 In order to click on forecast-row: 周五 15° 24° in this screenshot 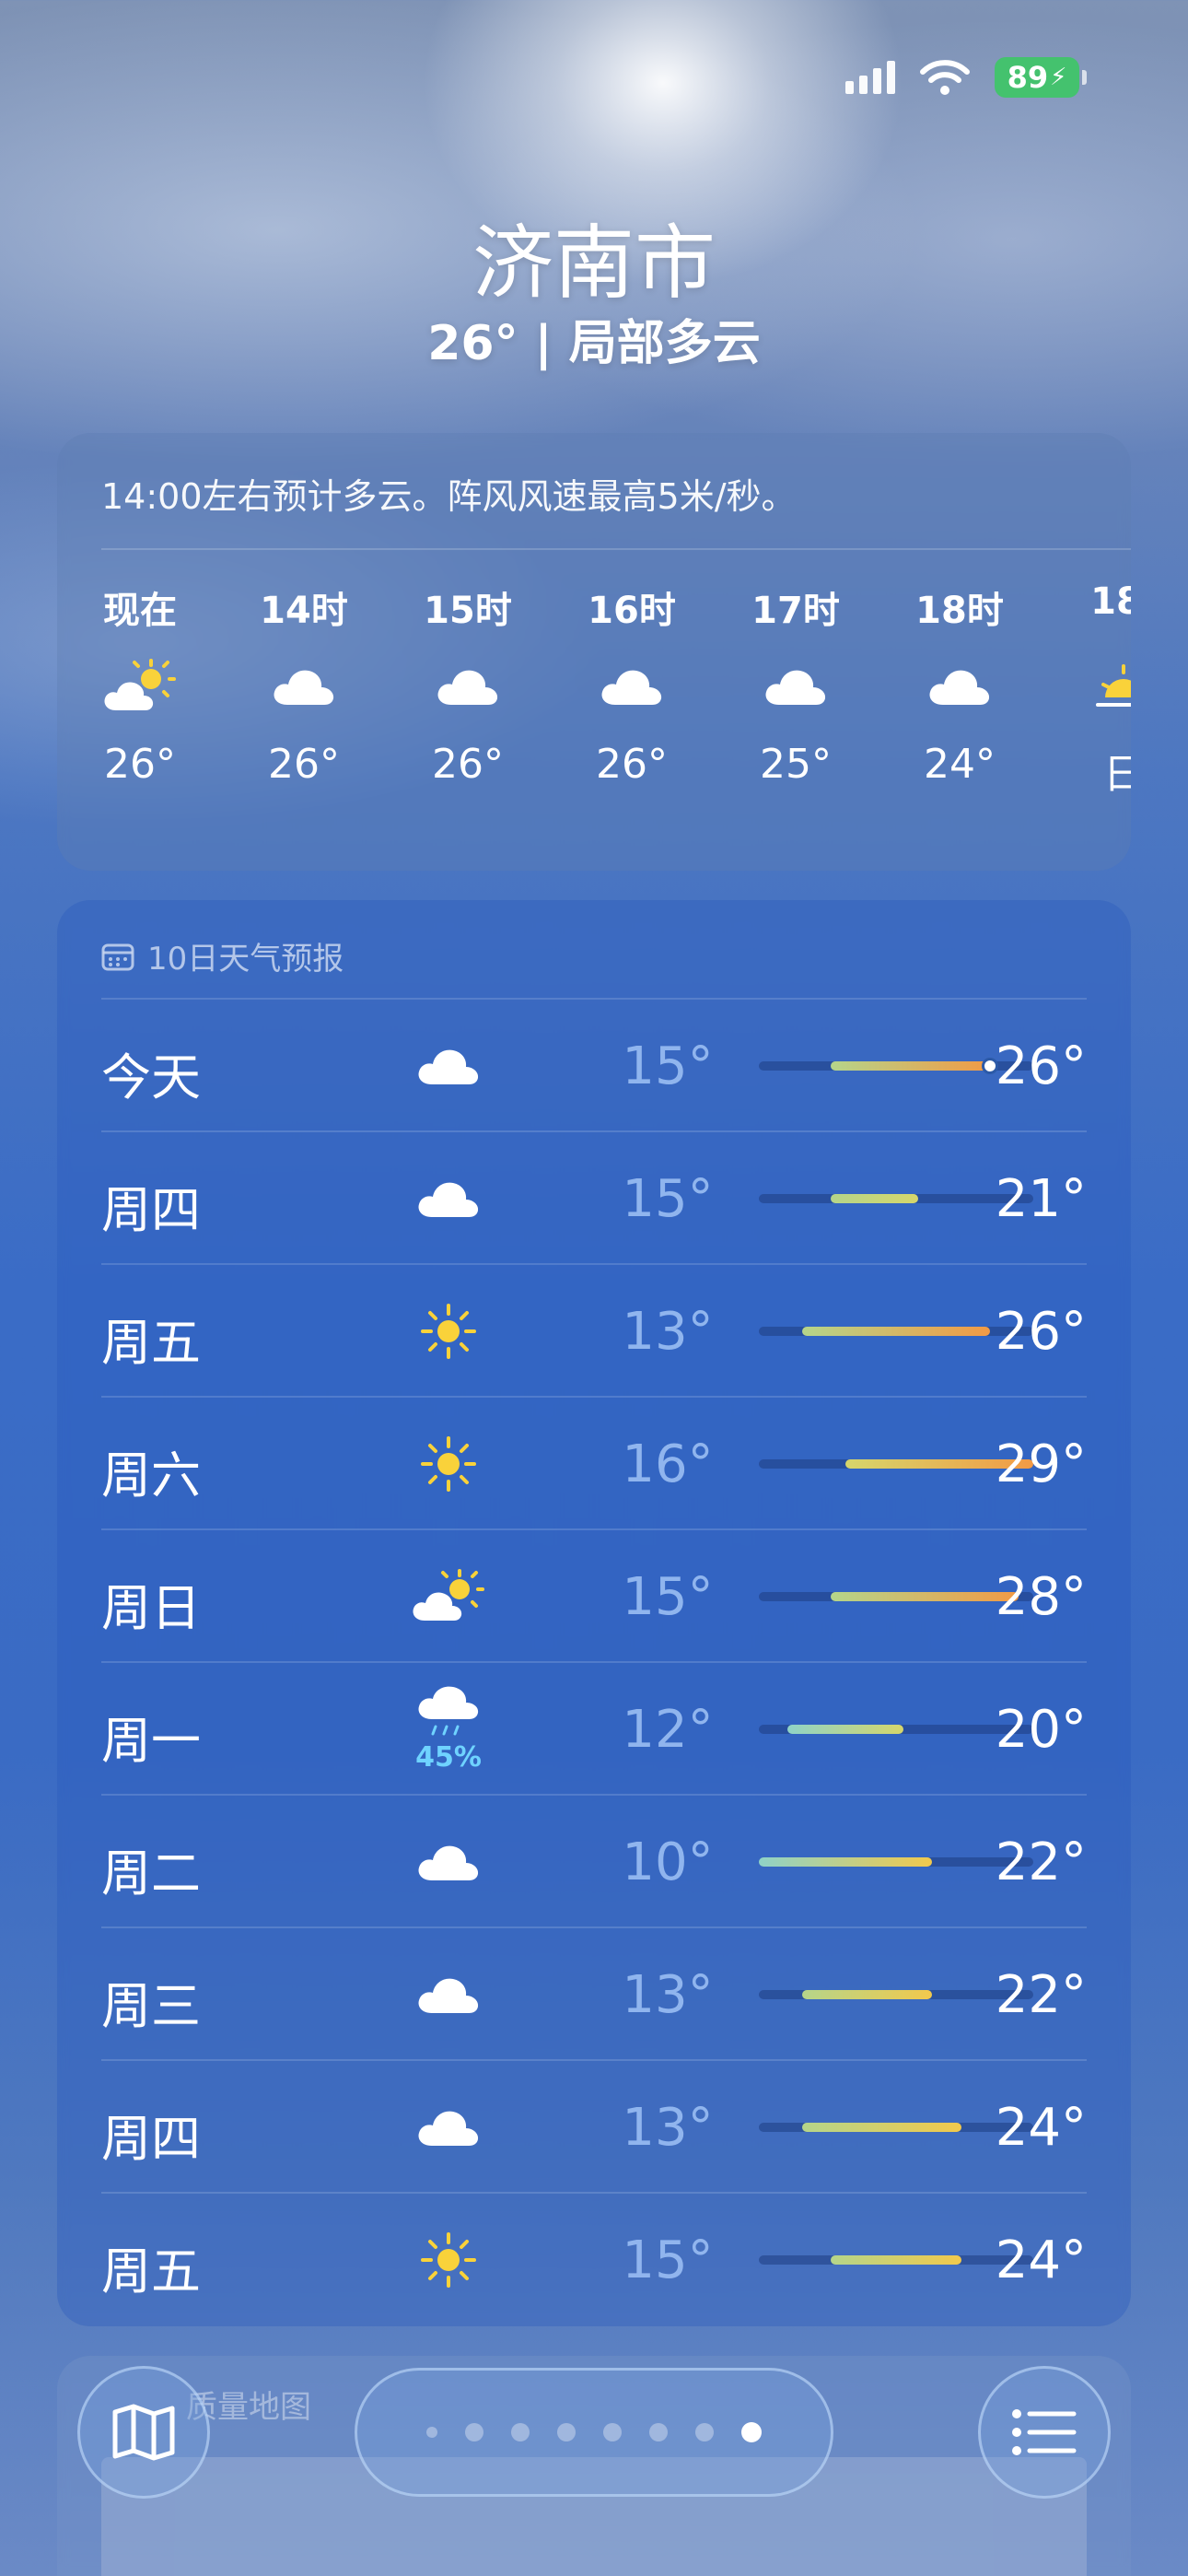, I will do `click(594, 2258)`.